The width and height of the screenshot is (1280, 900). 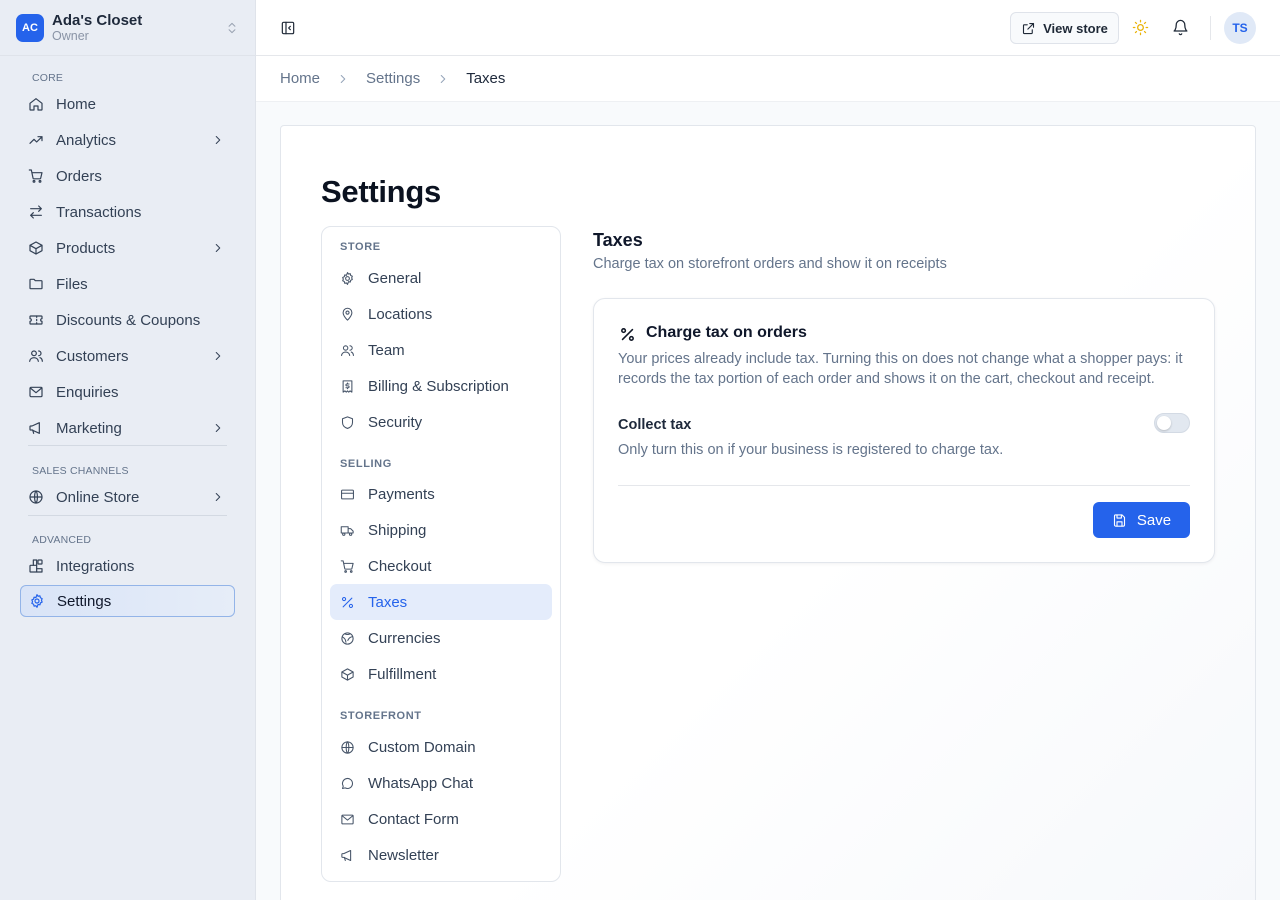 I want to click on settings-nav-fulfillment: Fulfillment, so click(x=441, y=674).